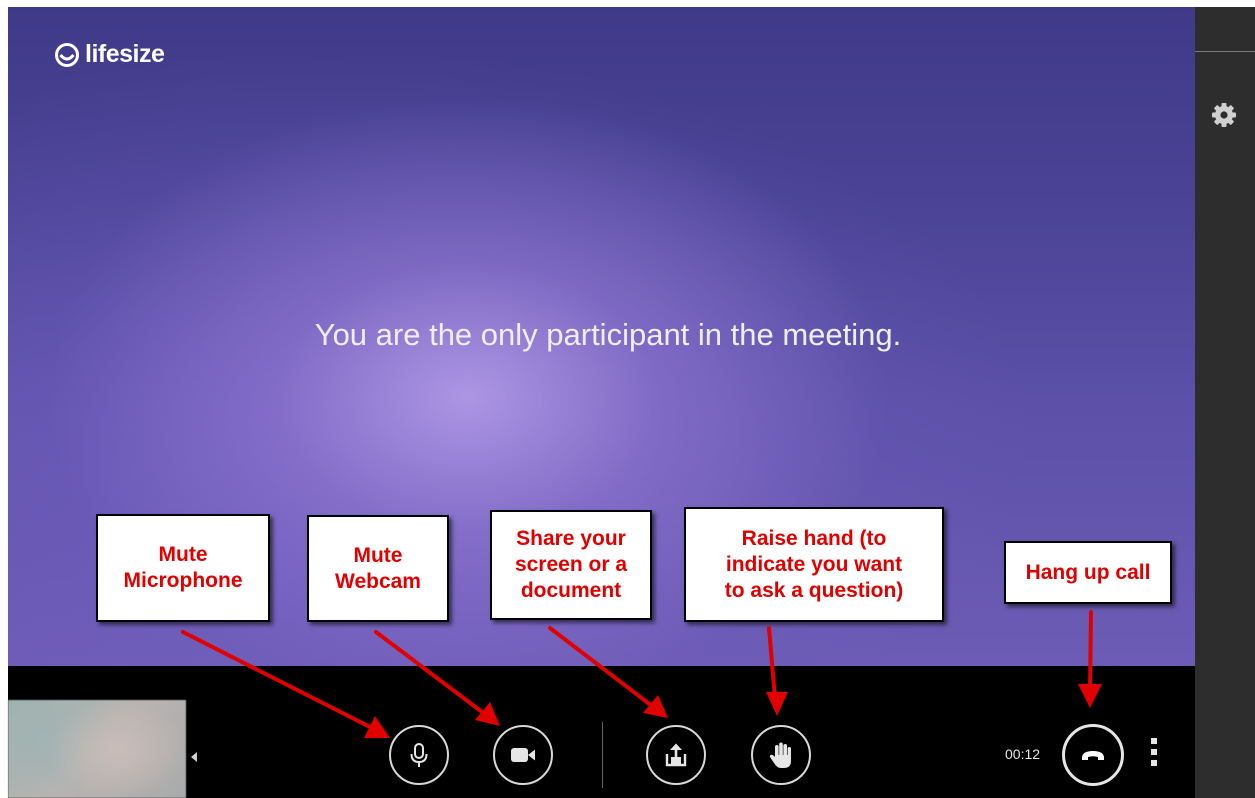 The image size is (1255, 798). I want to click on sidebar-divider, so click(1225, 51).